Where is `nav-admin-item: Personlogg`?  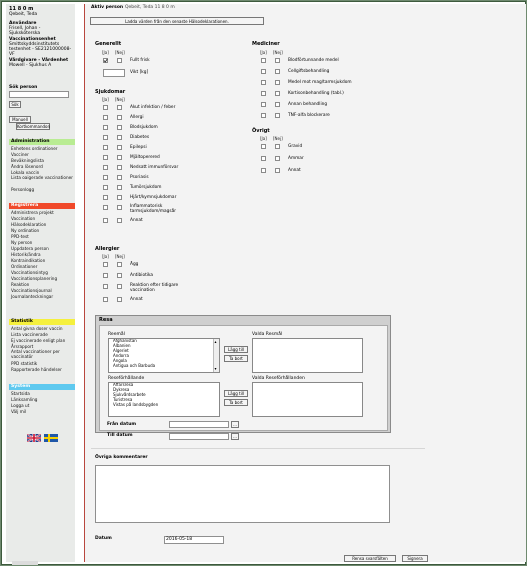 nav-admin-item: Personlogg is located at coordinates (22, 189).